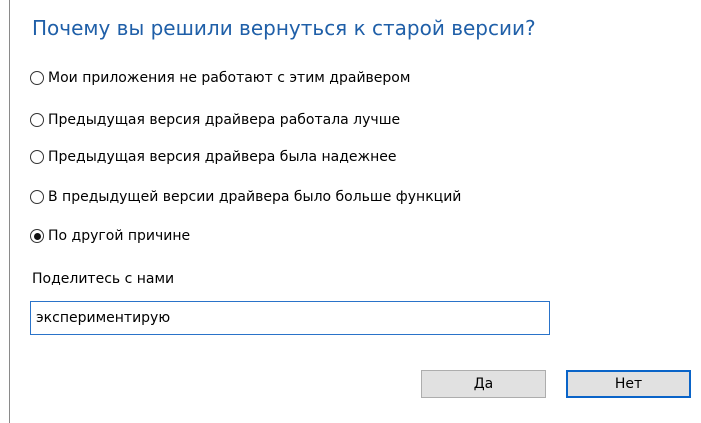 This screenshot has width=701, height=423. I want to click on feedback-label: Поделитесь с нами, so click(103, 279).